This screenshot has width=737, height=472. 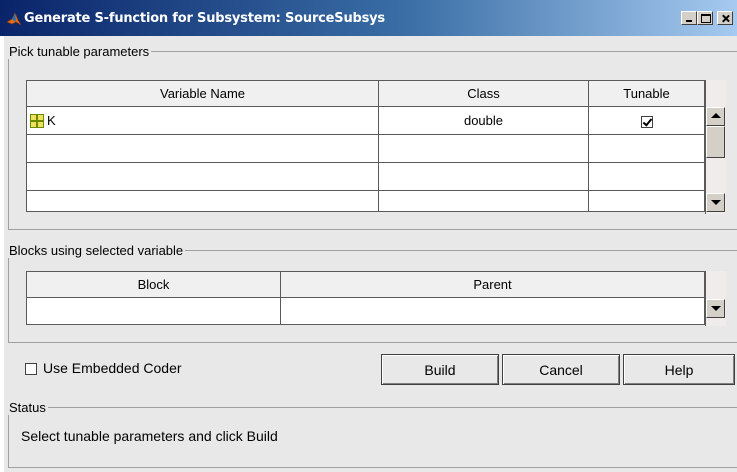 I want to click on group-legend: Blocks using selected variable, so click(x=96, y=250).